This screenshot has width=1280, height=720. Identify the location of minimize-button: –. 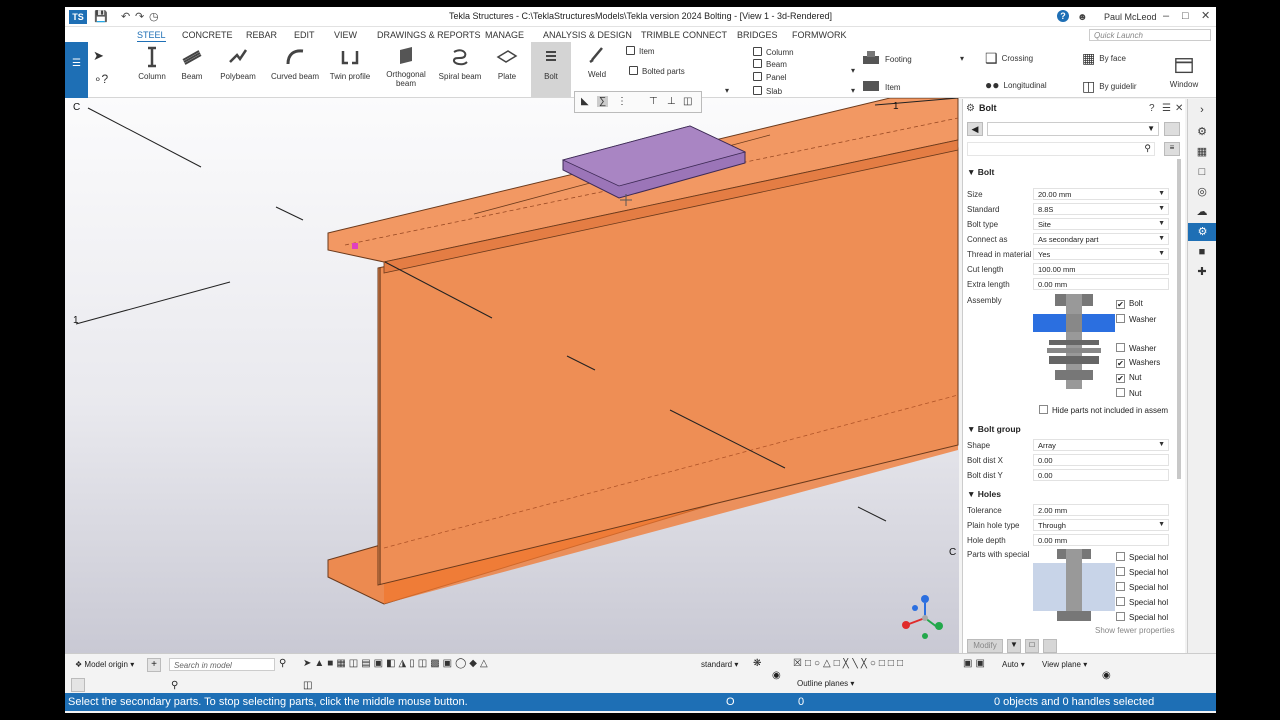
(1166, 16).